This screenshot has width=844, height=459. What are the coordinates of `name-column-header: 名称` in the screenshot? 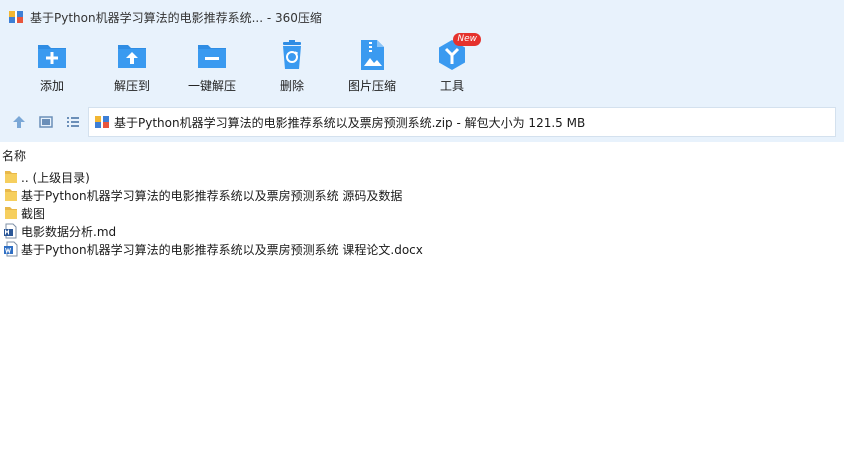 It's located at (14, 155).